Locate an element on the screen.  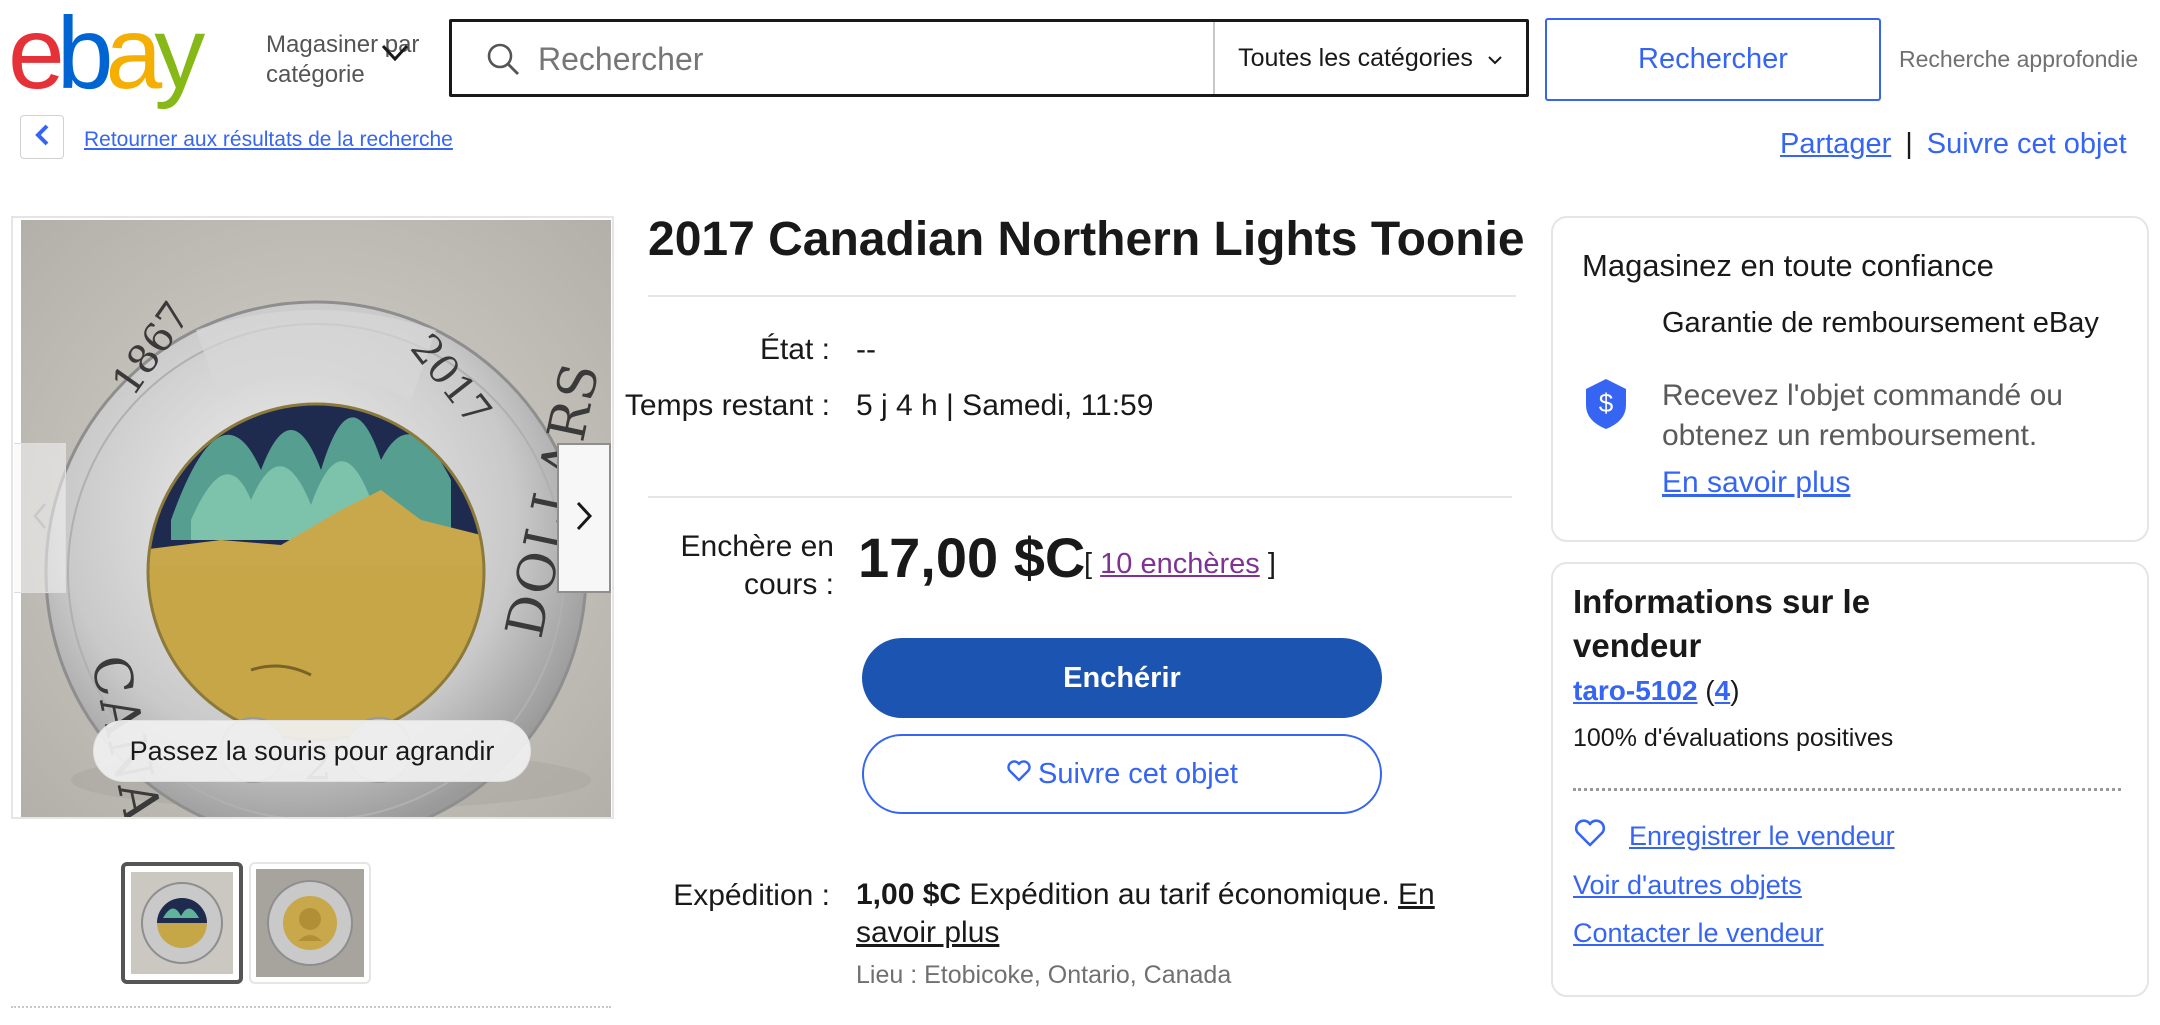
positive-feedback: 100% d'évaluations positives is located at coordinates (1733, 738).